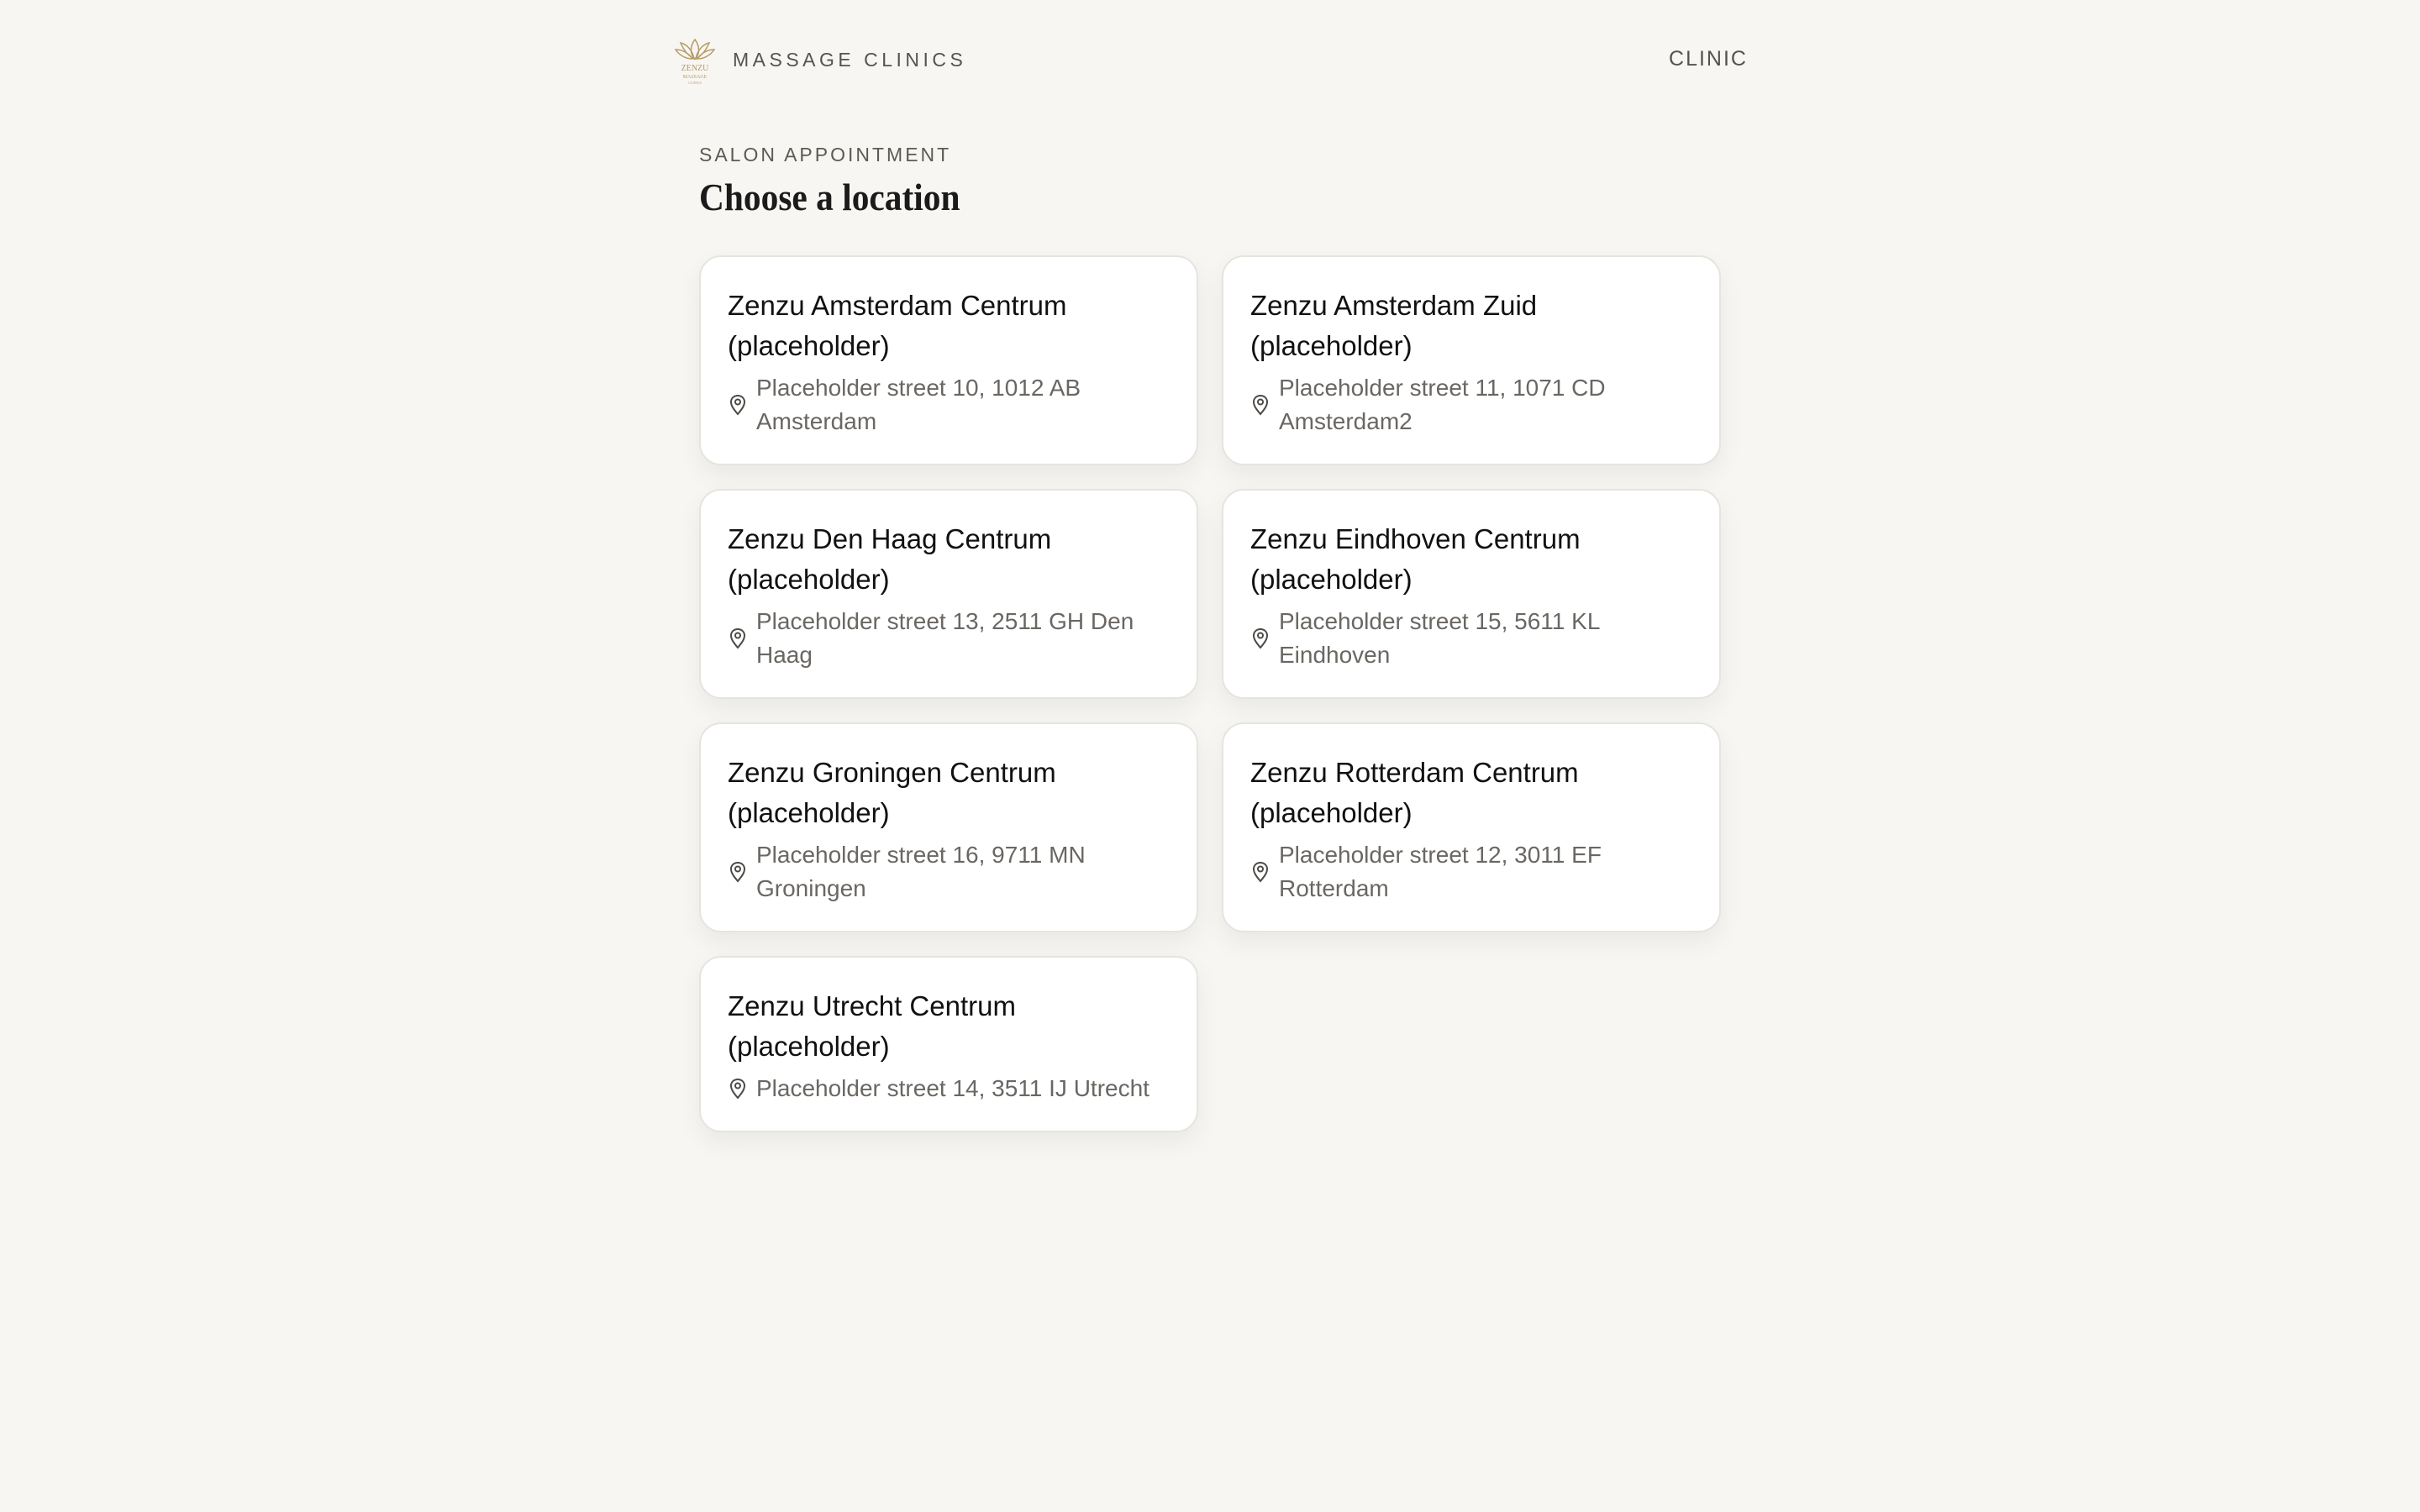 This screenshot has width=2420, height=1512. I want to click on address-text: Placeholder street 14, 3511 IJ Utrecht, so click(953, 1088).